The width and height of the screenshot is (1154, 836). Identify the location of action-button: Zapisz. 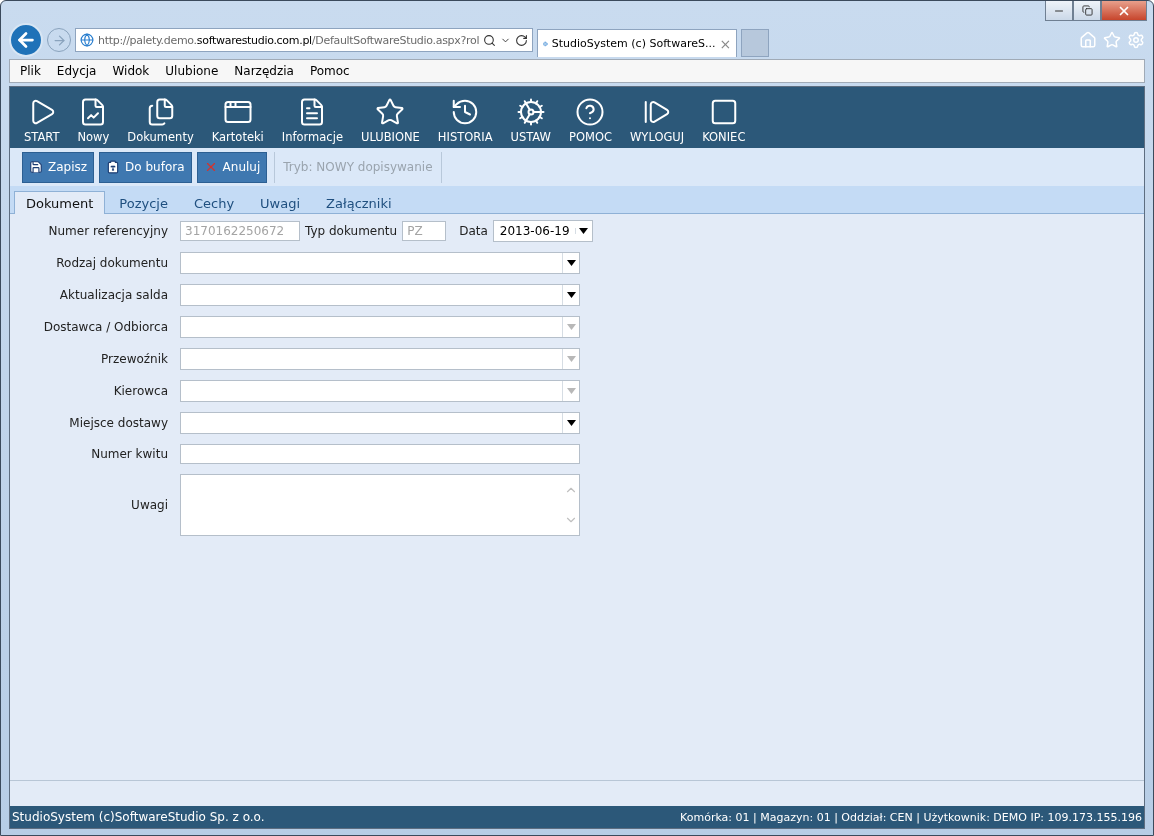
(58, 167).